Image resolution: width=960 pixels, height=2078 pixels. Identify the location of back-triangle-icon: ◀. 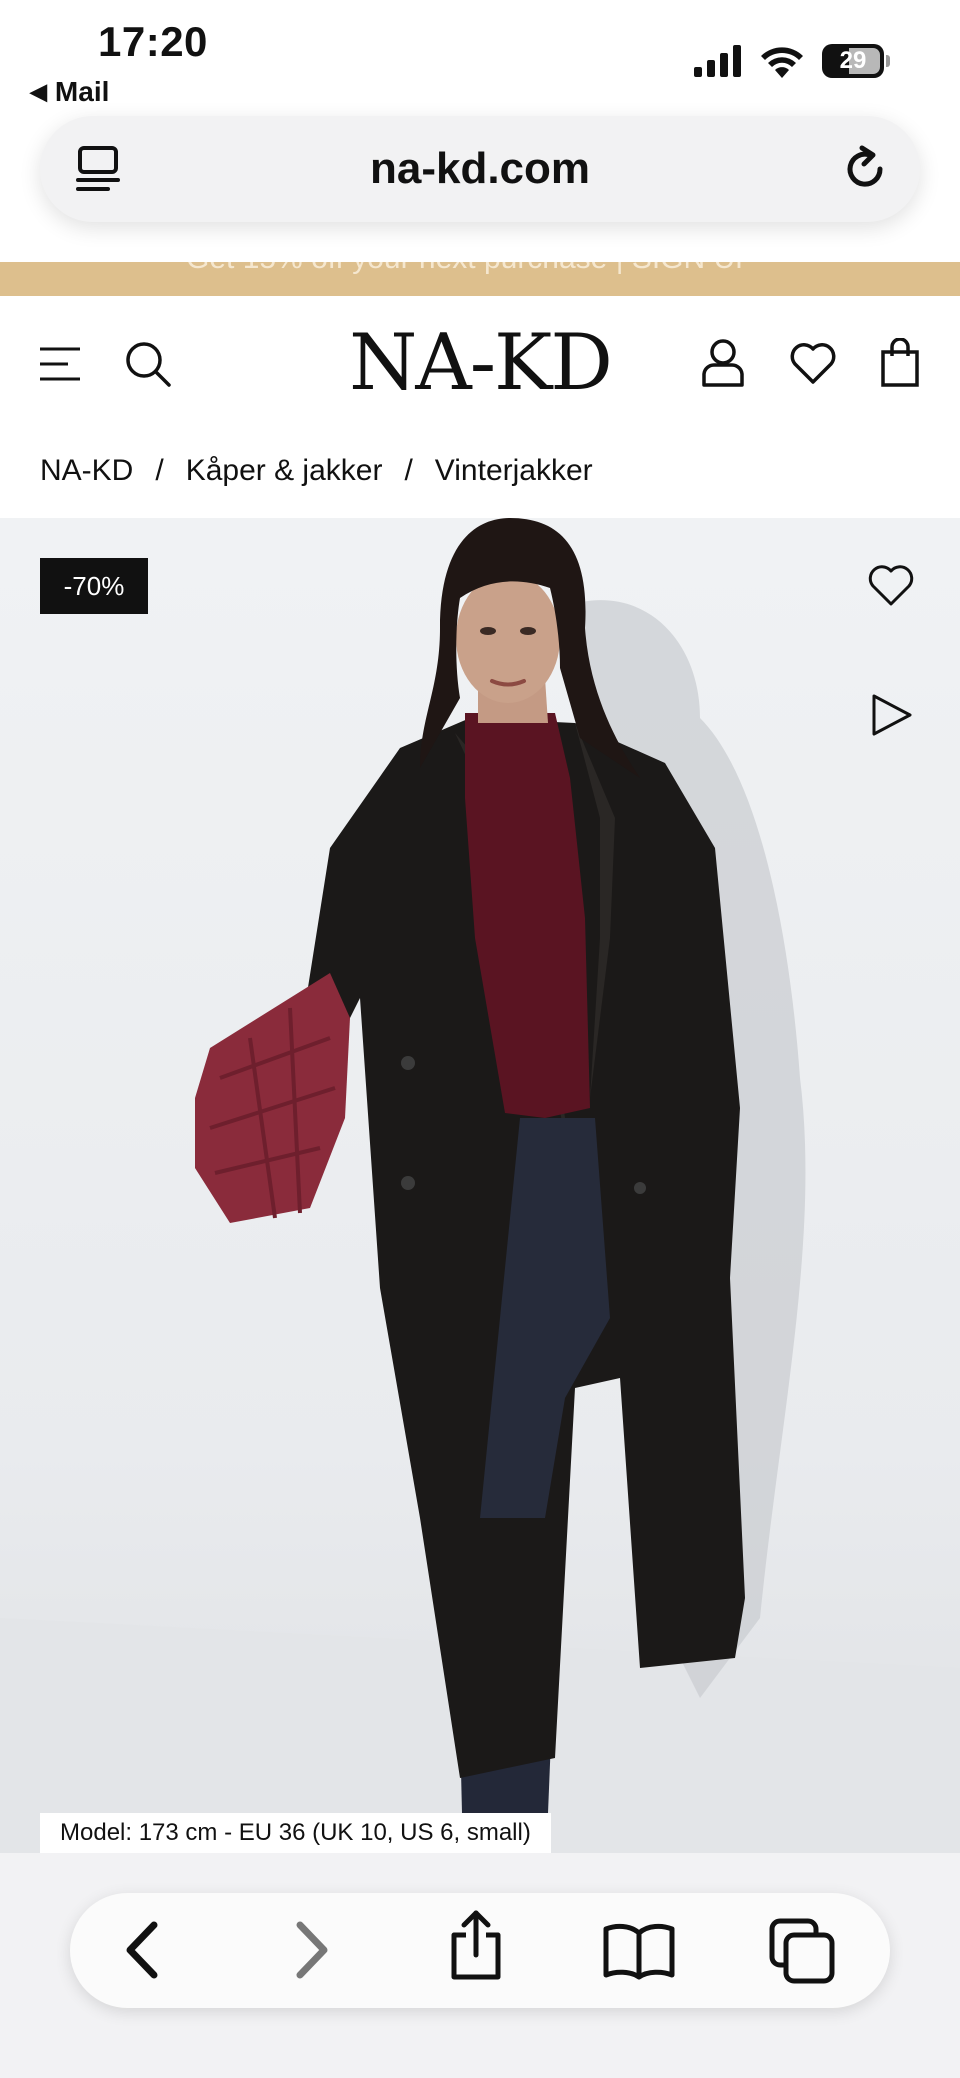
(38, 91).